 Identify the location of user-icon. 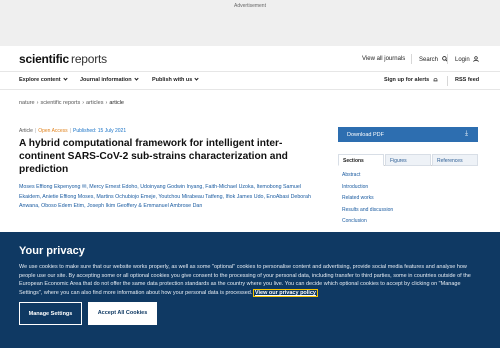
(476, 59).